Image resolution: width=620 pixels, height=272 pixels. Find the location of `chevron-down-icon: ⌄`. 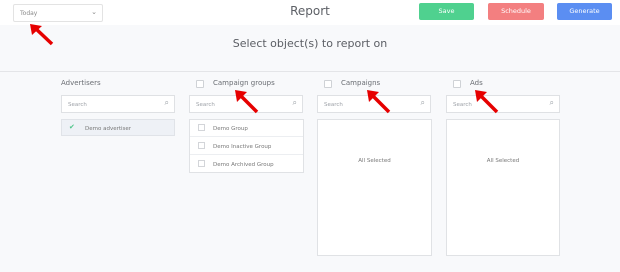

chevron-down-icon: ⌄ is located at coordinates (94, 12).